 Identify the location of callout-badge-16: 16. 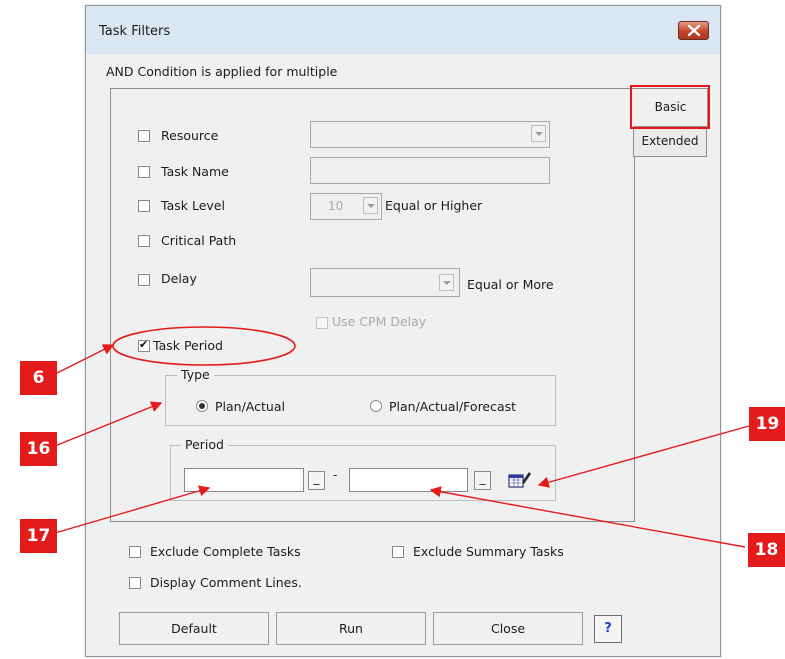
(38, 449).